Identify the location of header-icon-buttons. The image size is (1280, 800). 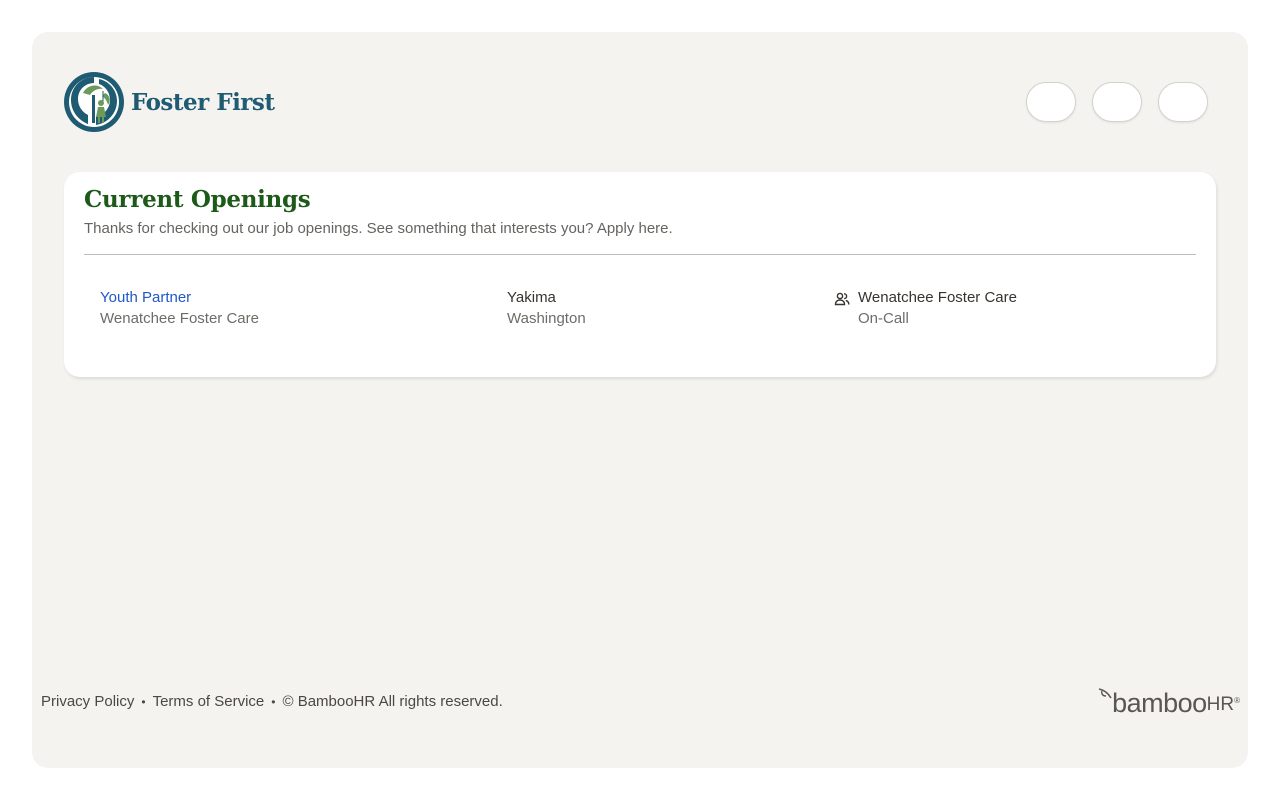
(1117, 102).